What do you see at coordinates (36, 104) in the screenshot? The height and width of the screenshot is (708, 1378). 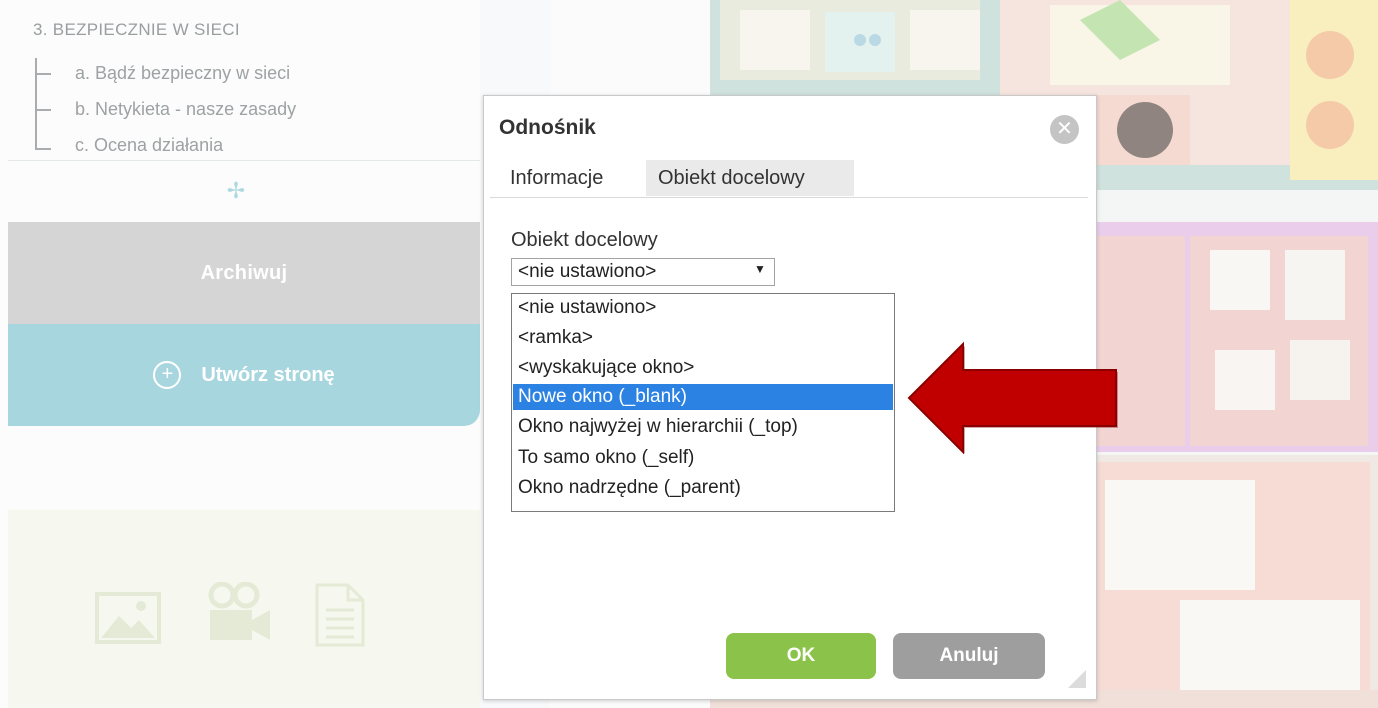 I see `tree-connector` at bounding box center [36, 104].